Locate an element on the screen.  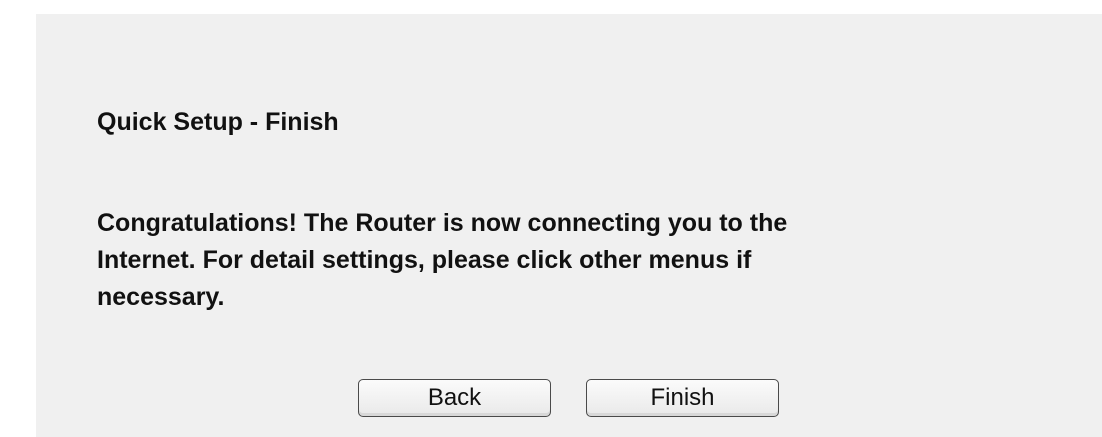
finish-button: Finish is located at coordinates (682, 398).